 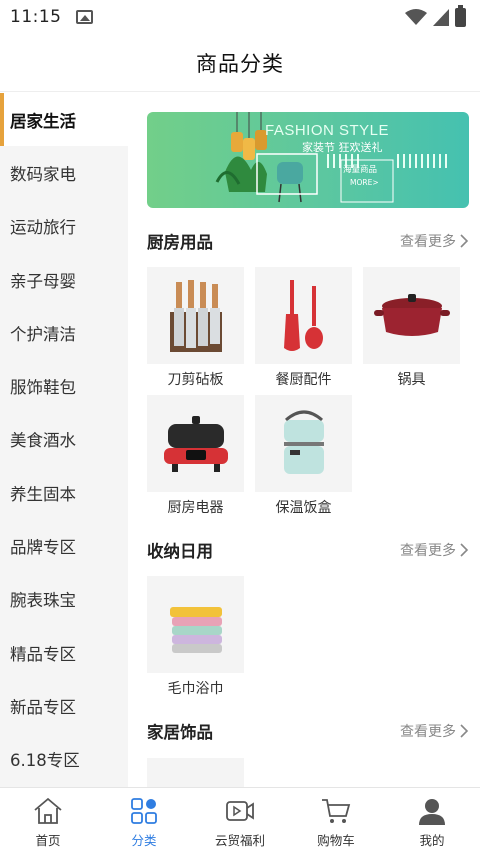 I want to click on header: 商品分类, so click(x=240, y=63).